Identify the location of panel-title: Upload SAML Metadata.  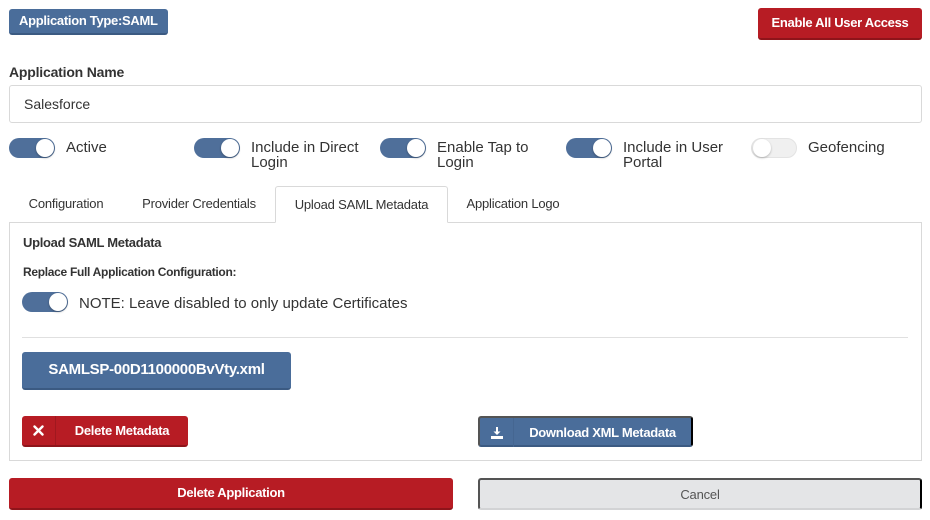
(92, 242).